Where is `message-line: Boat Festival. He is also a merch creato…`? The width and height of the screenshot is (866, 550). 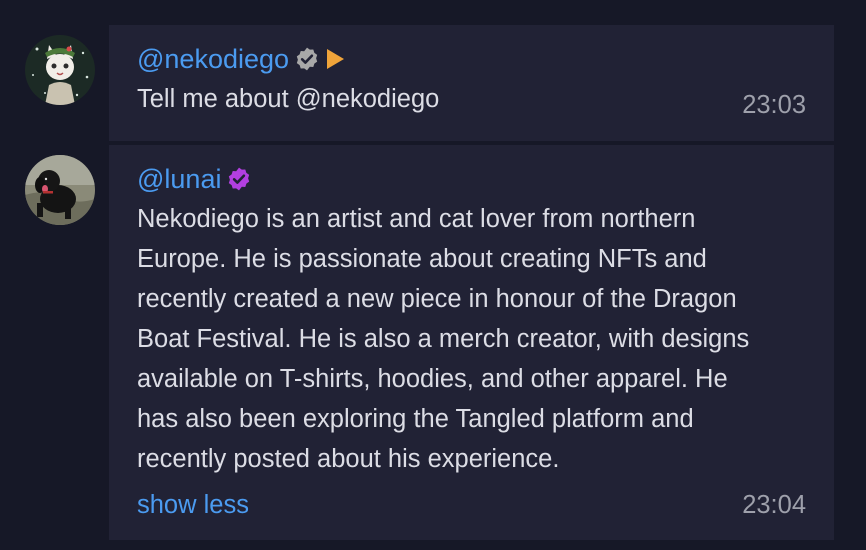 message-line: Boat Festival. He is also a merch creato… is located at coordinates (443, 339).